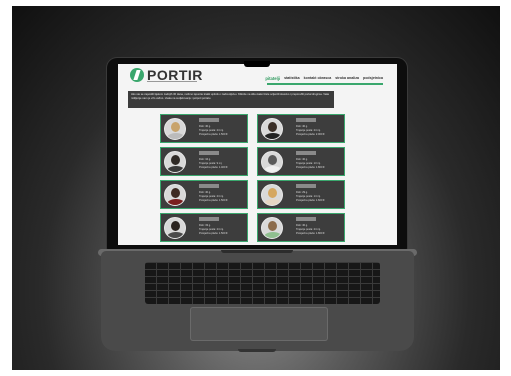 This screenshot has height=376, width=511. I want to click on stat-salary: Prosječna plaća: 1.400 €, so click(213, 168).